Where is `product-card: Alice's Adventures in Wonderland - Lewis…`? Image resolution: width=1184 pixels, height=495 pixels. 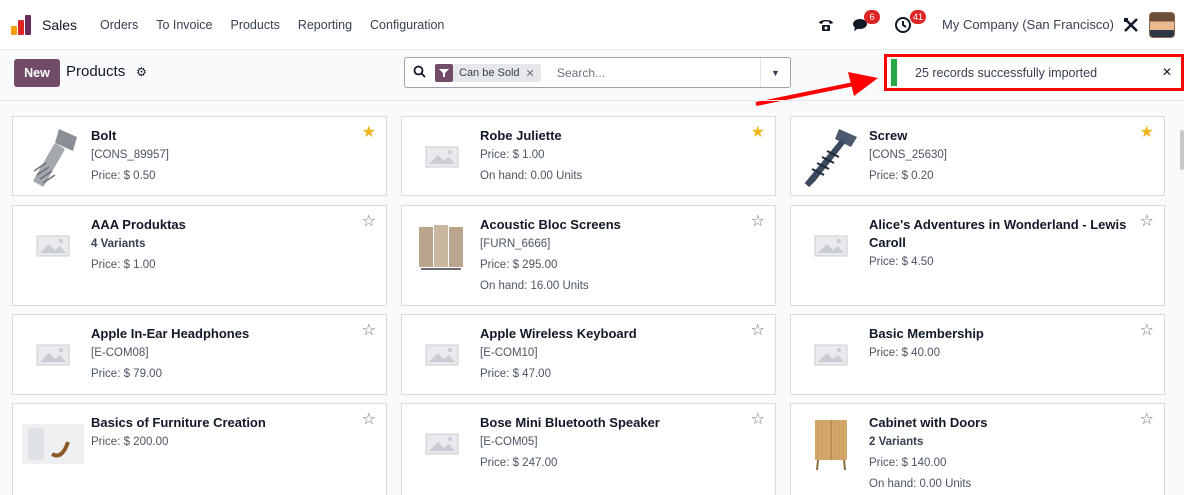
product-card: Alice's Adventures in Wonderland - Lewis… is located at coordinates (977, 255).